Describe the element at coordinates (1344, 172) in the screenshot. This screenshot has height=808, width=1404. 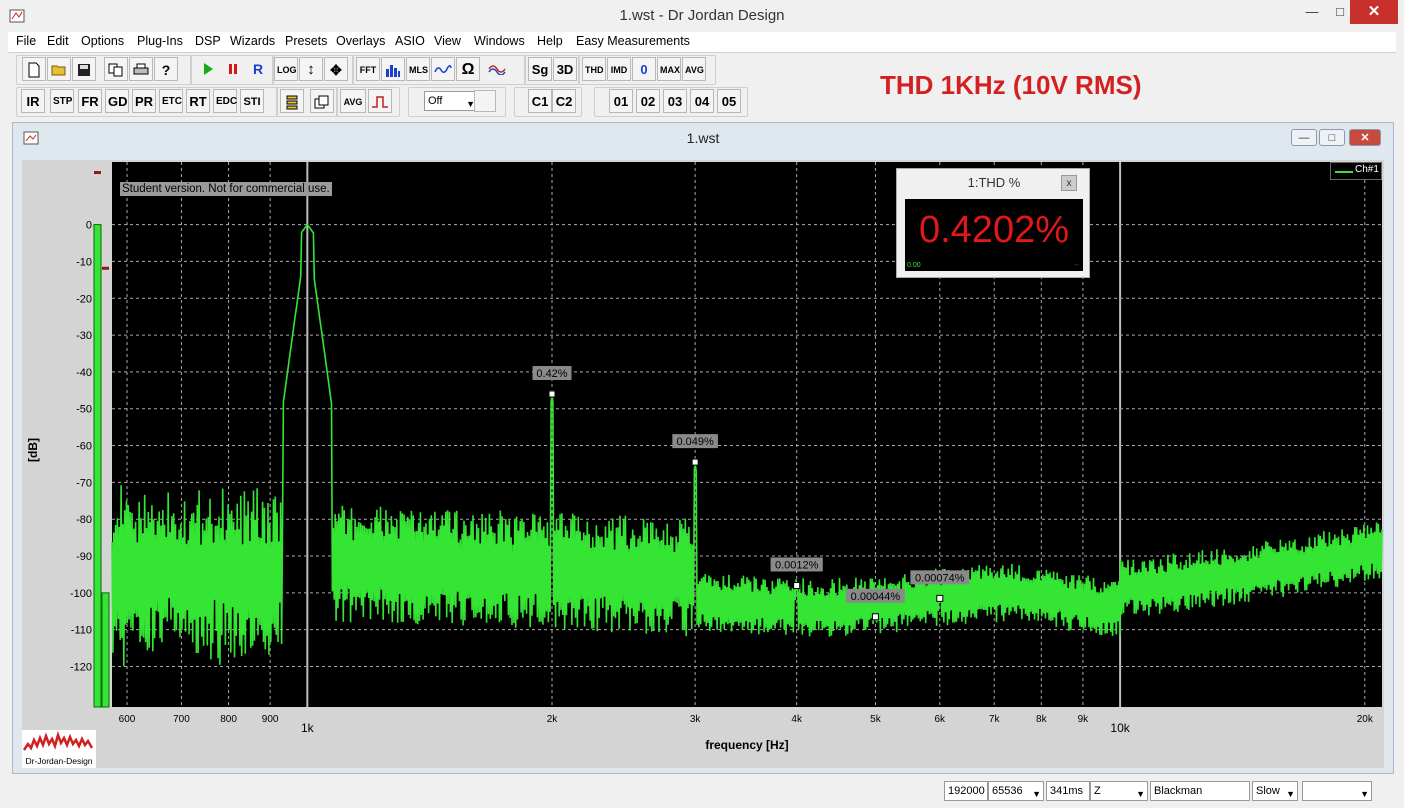
I see `legend-swatch` at that location.